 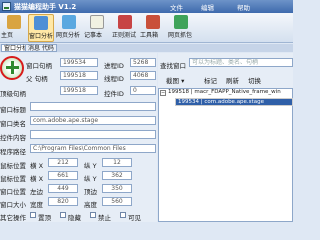 I want to click on window-title: 猫猫编程助手 V1.2, so click(x=45, y=7).